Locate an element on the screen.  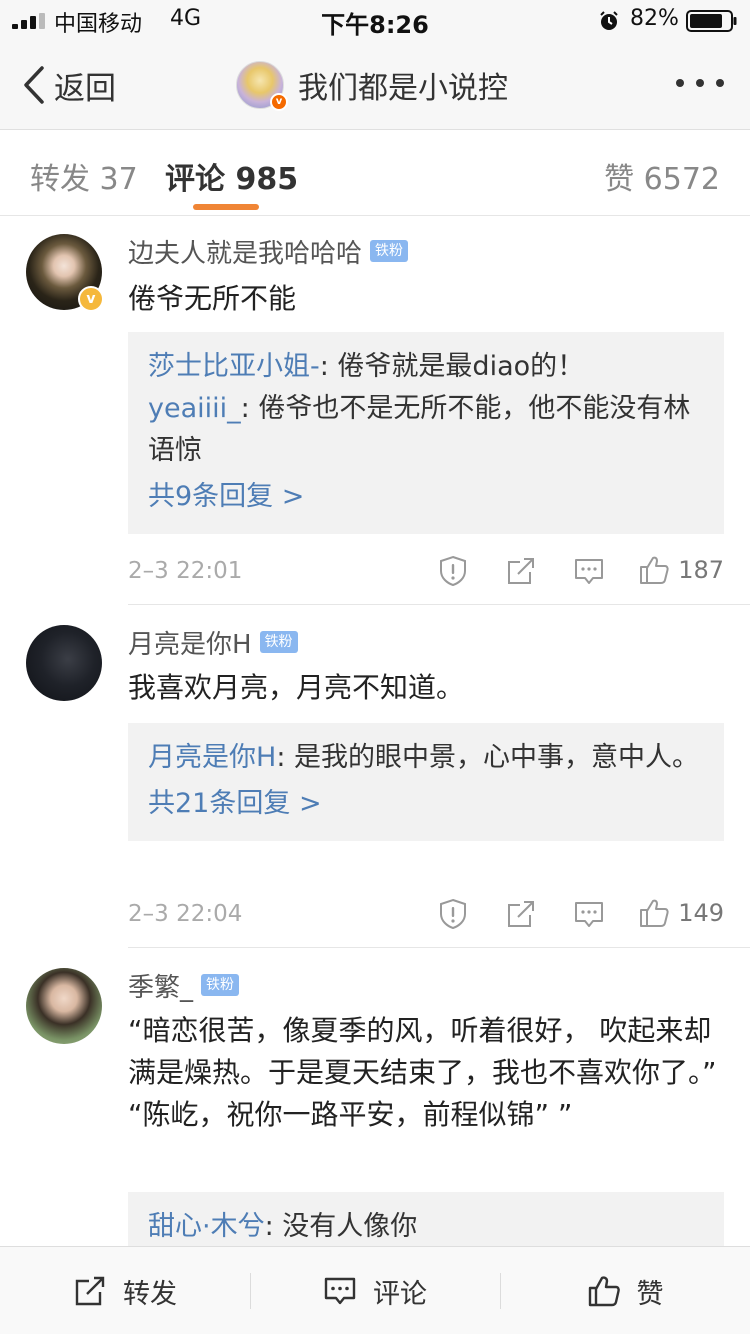
comment-text: 我喜欢月亮，月亮不知道。 is located at coordinates (296, 687).